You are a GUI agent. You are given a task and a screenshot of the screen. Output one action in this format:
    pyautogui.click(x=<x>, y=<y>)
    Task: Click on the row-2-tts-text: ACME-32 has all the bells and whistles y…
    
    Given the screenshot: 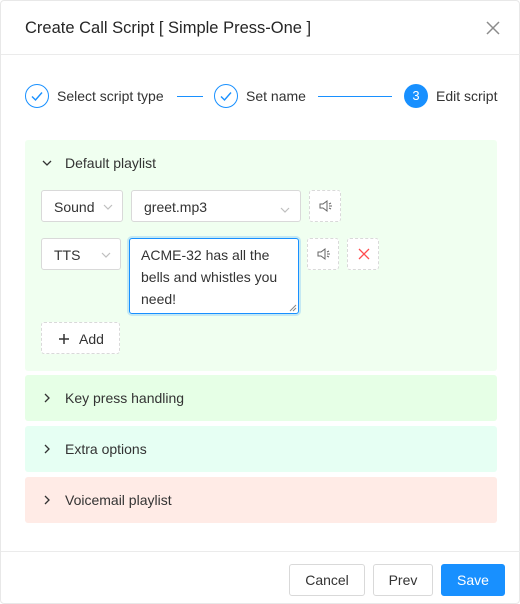 What is the action you would take?
    pyautogui.click(x=209, y=277)
    